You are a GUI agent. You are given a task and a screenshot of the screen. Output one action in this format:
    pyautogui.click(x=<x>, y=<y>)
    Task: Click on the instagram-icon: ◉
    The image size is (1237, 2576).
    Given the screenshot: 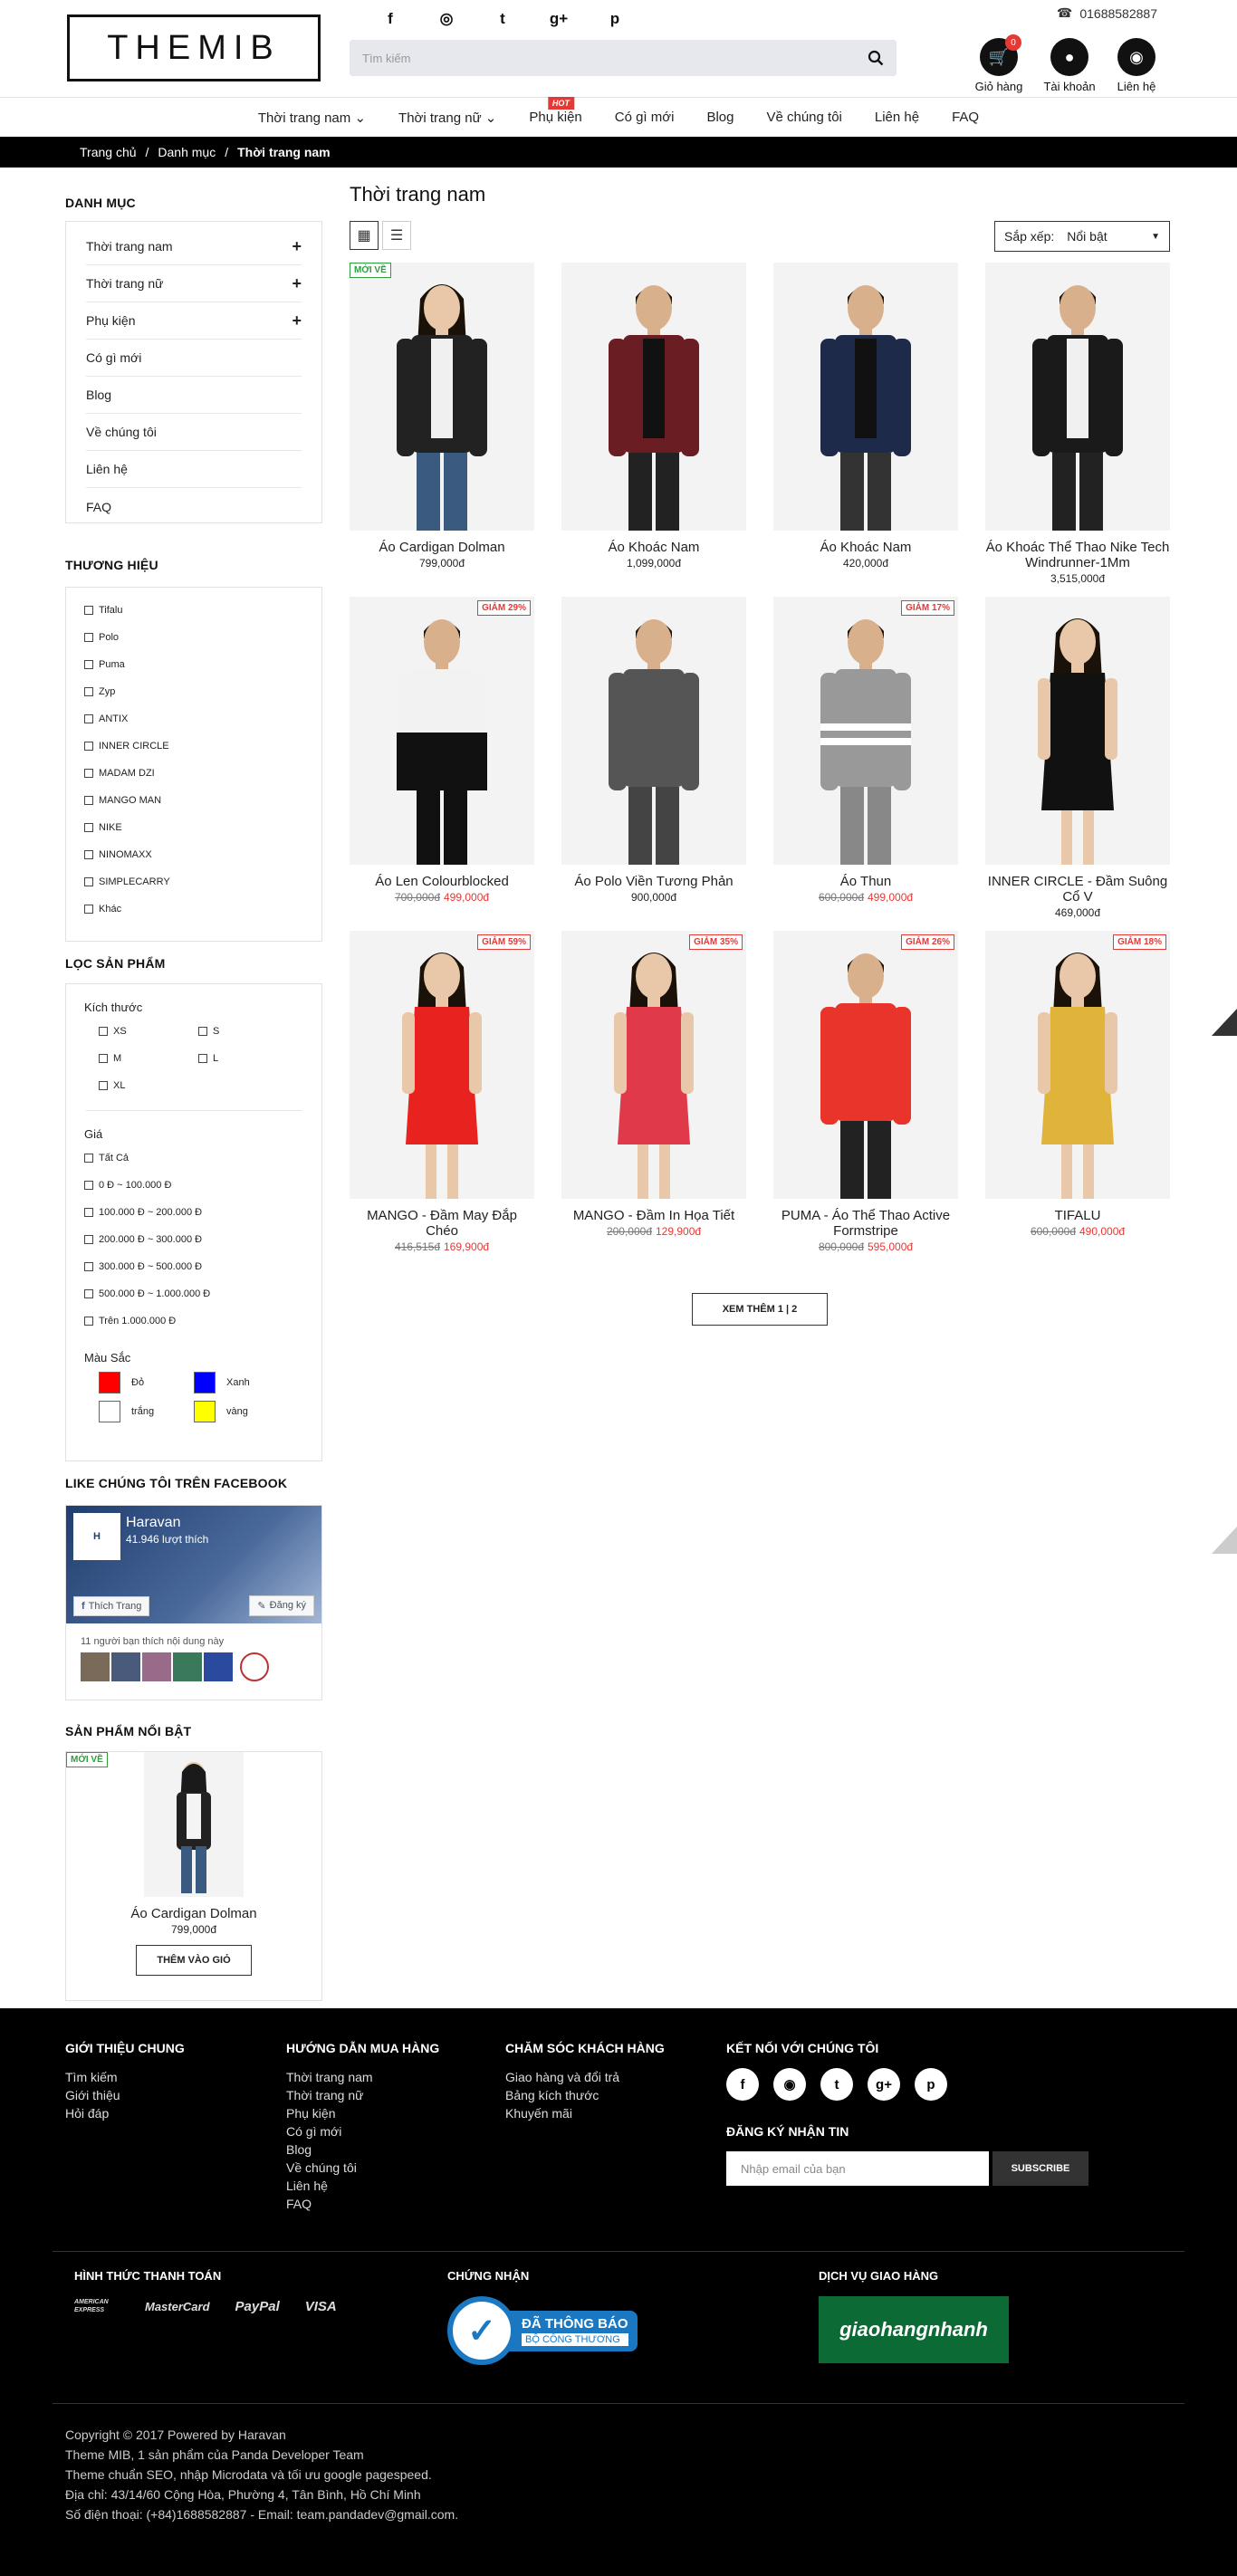 What is the action you would take?
    pyautogui.click(x=790, y=2084)
    